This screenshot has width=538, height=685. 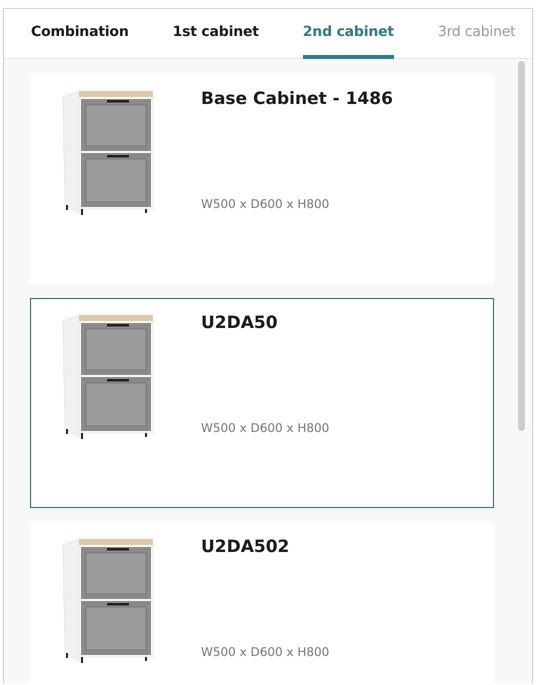 I want to click on tab: 1st cabinet, so click(x=215, y=34).